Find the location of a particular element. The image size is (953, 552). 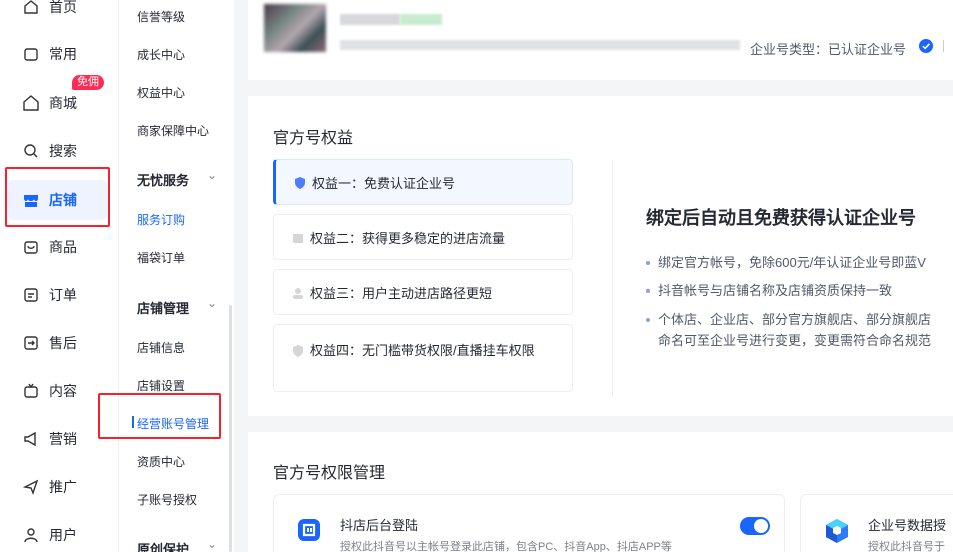

nav-label: 营销 is located at coordinates (63, 439).